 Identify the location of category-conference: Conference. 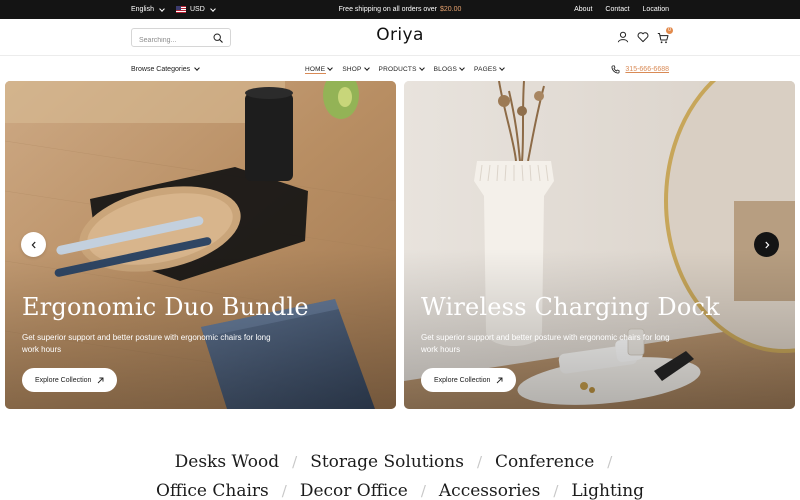
(544, 462).